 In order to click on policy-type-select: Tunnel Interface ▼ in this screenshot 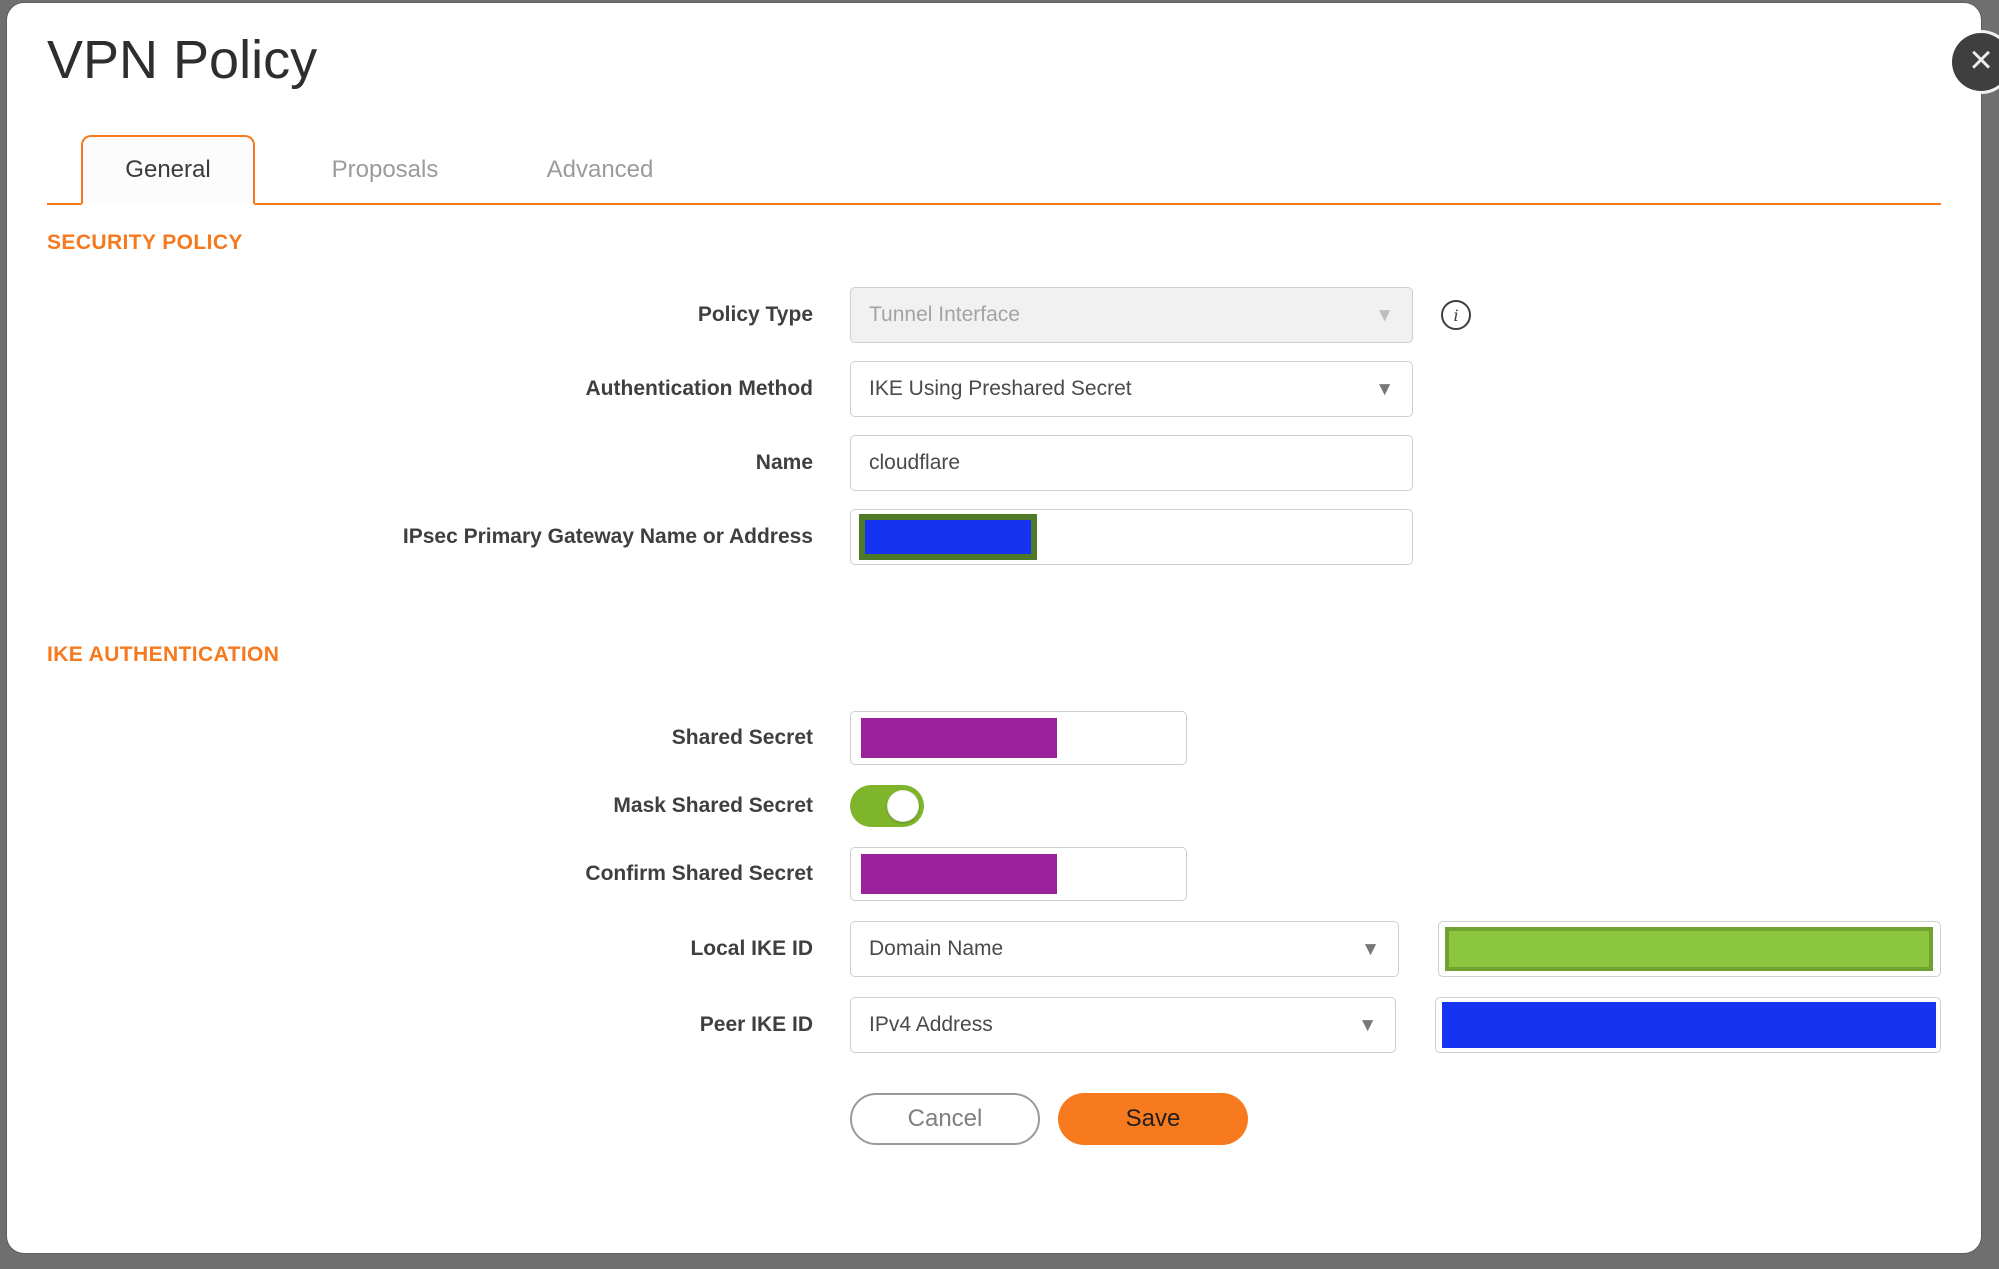, I will do `click(1131, 315)`.